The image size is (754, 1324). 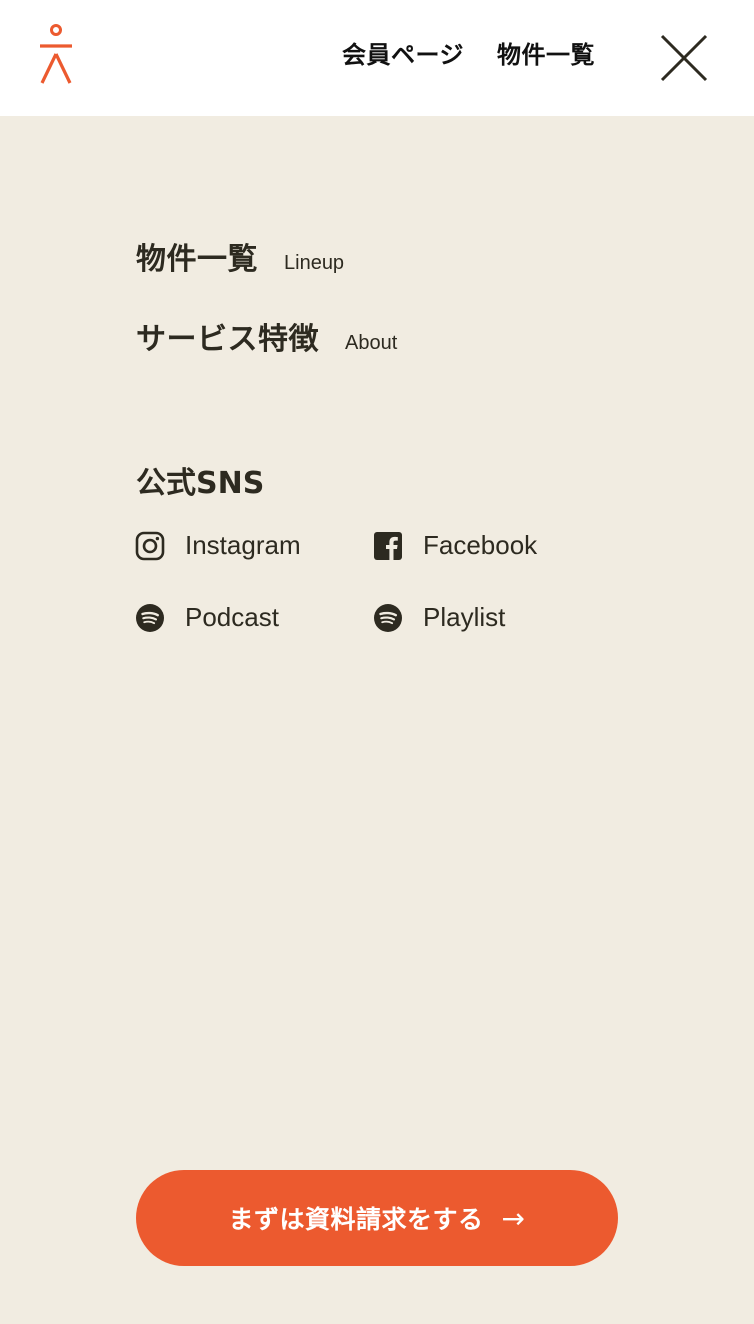 What do you see at coordinates (513, 1218) in the screenshot?
I see `arrow-right-icon: →` at bounding box center [513, 1218].